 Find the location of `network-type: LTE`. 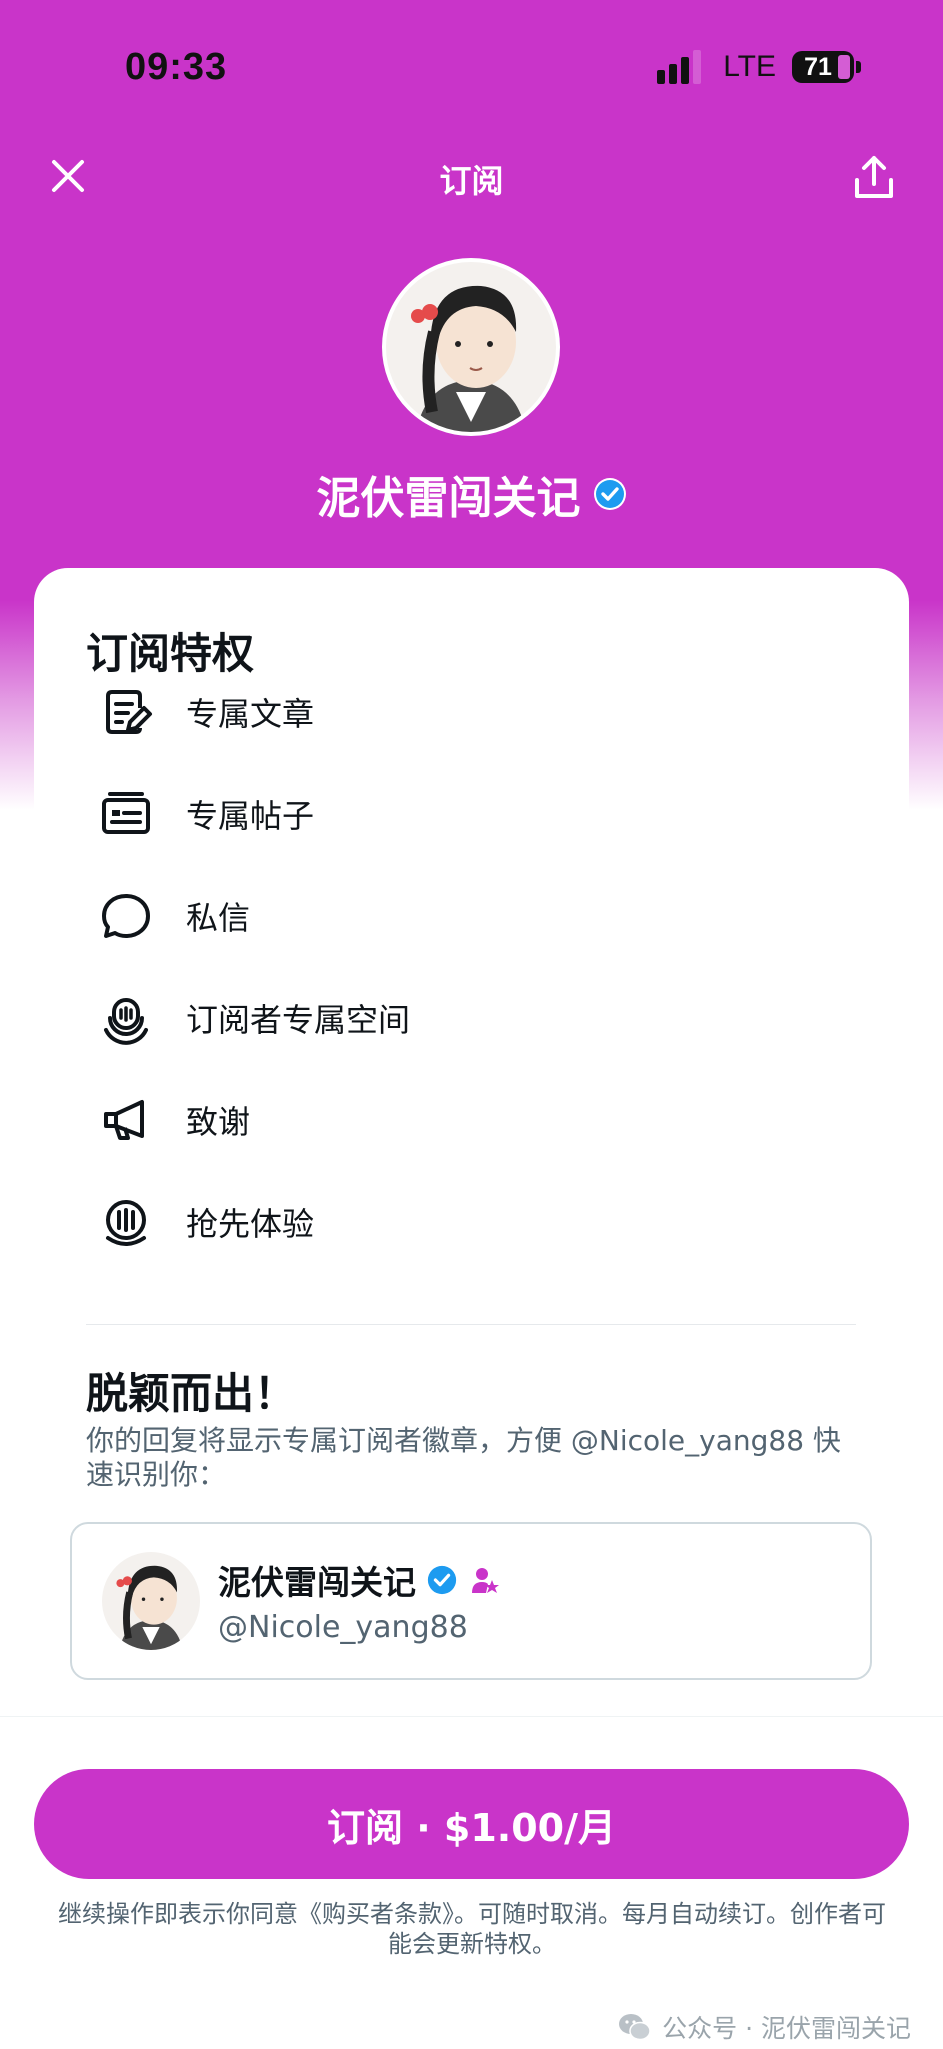

network-type: LTE is located at coordinates (749, 66).